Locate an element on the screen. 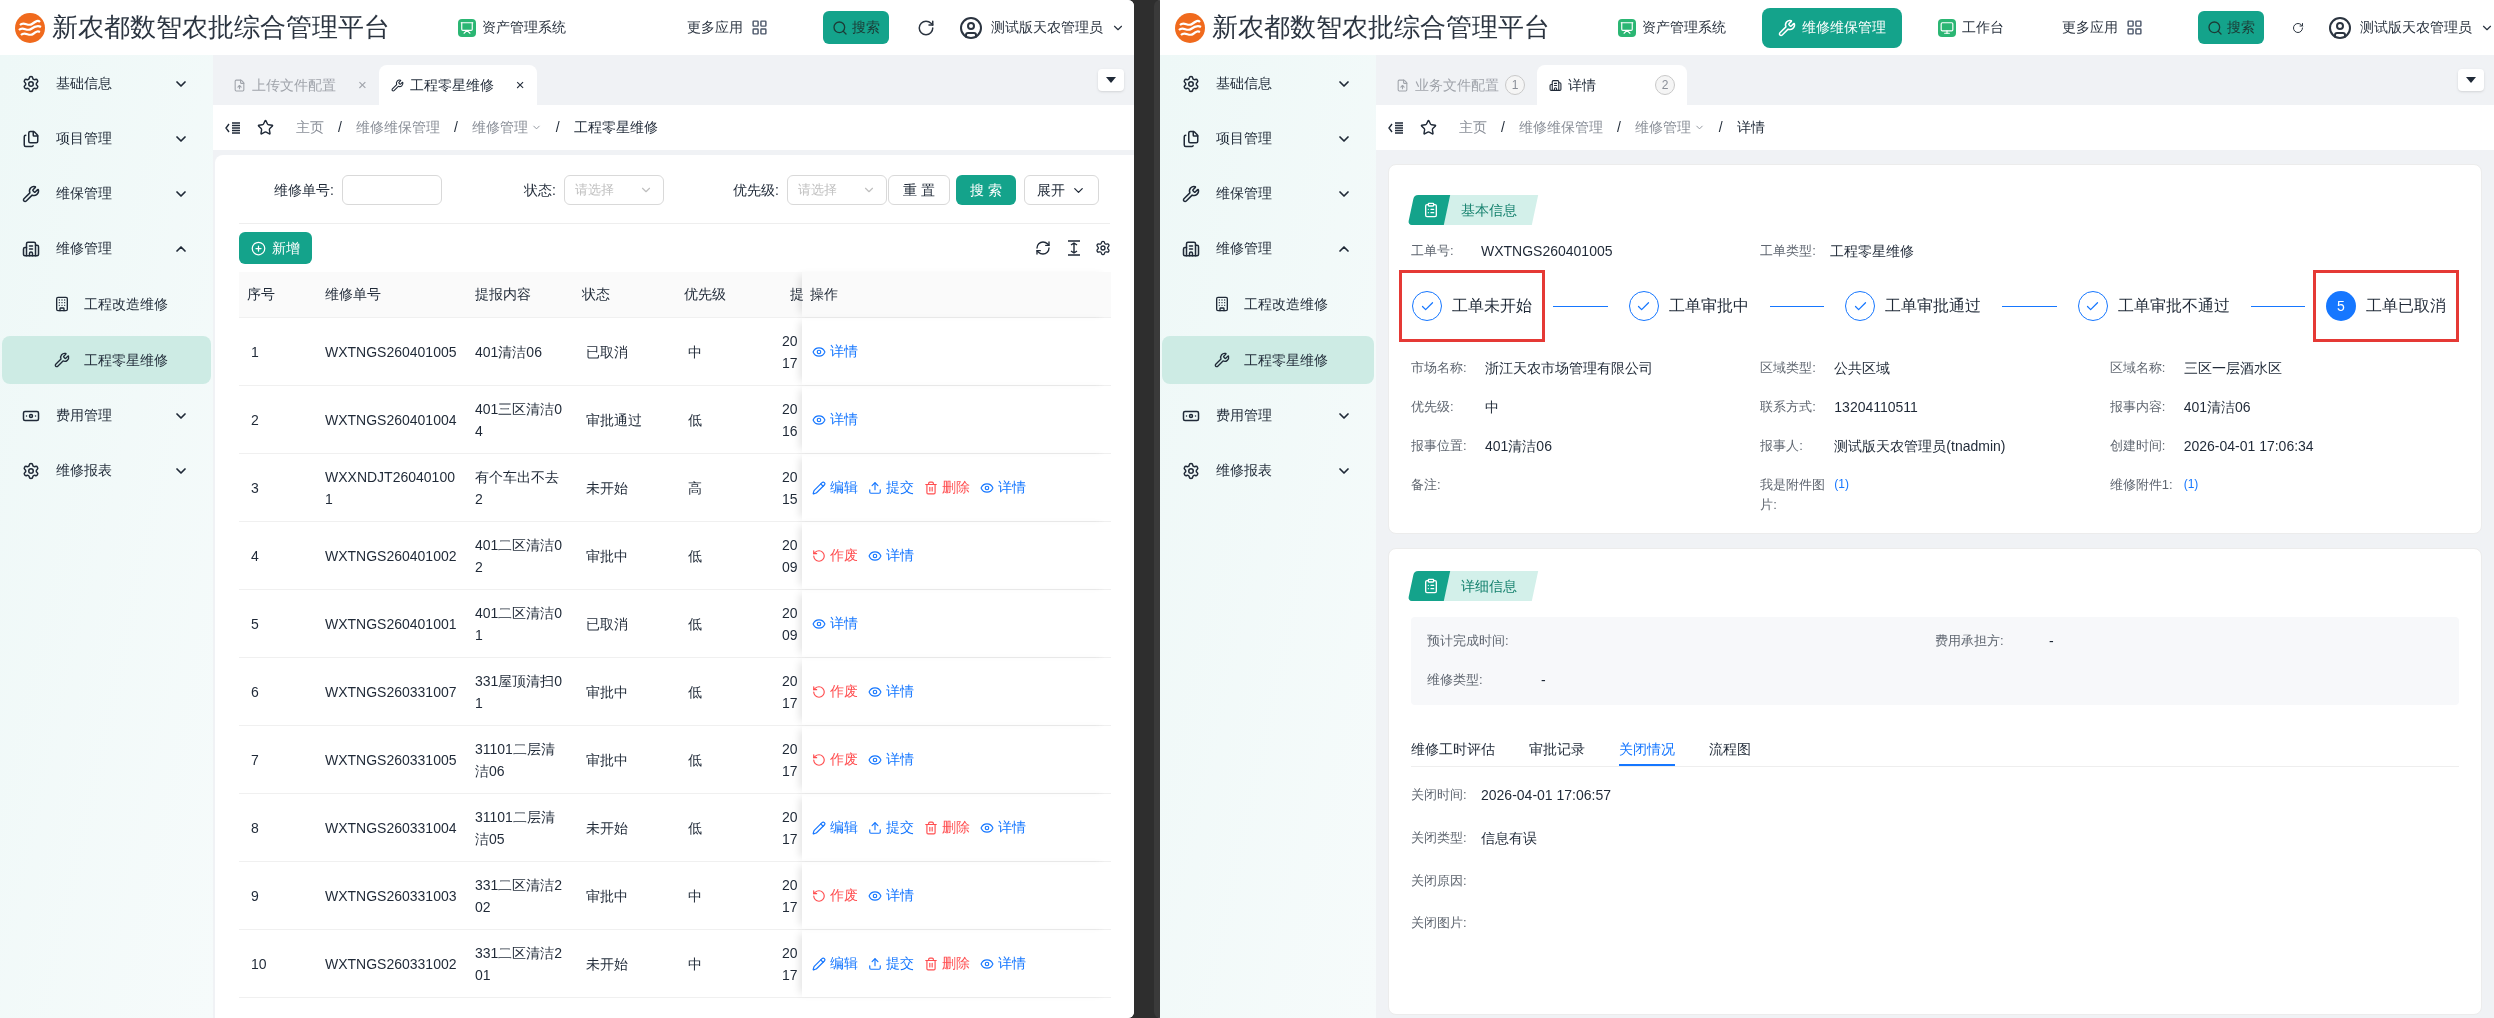 Image resolution: width=2494 pixels, height=1018 pixels. settings-icon is located at coordinates (1103, 248).